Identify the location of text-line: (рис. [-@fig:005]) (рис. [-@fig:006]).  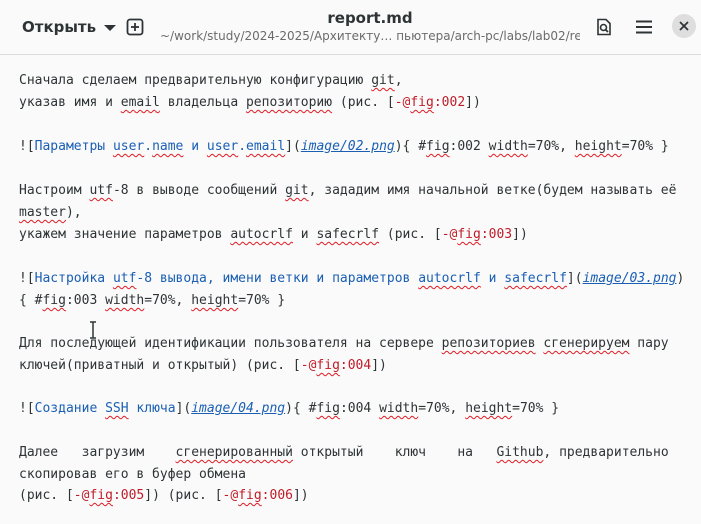
(164, 495).